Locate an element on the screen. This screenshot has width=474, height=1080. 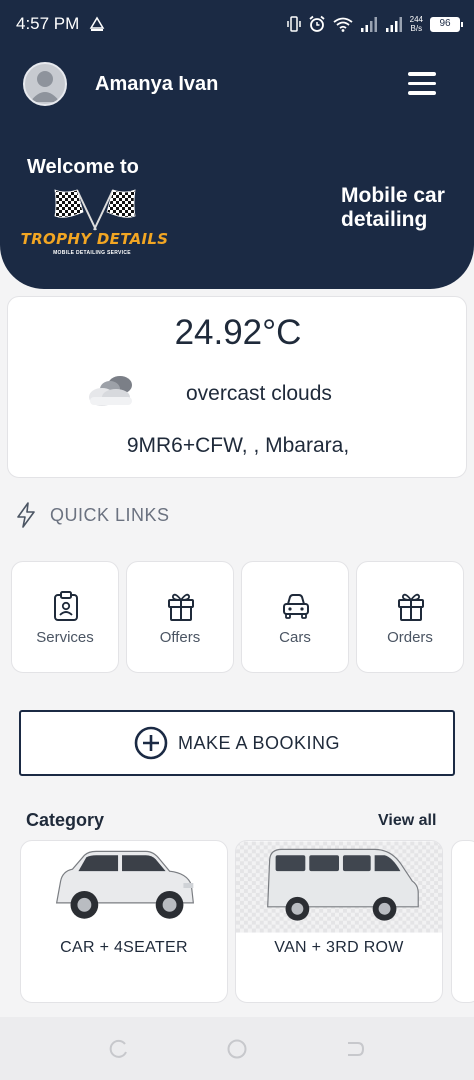
weather-description: overcast clouds is located at coordinates (259, 393).